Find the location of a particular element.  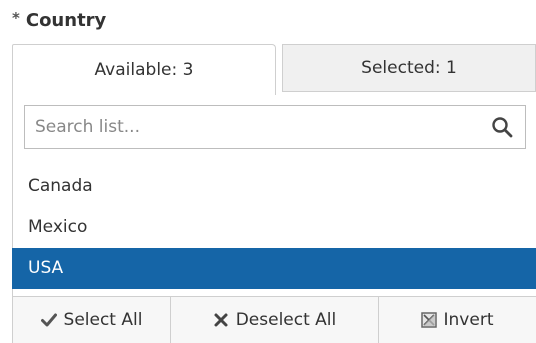

tab-selected: Selected: 1 is located at coordinates (409, 68).